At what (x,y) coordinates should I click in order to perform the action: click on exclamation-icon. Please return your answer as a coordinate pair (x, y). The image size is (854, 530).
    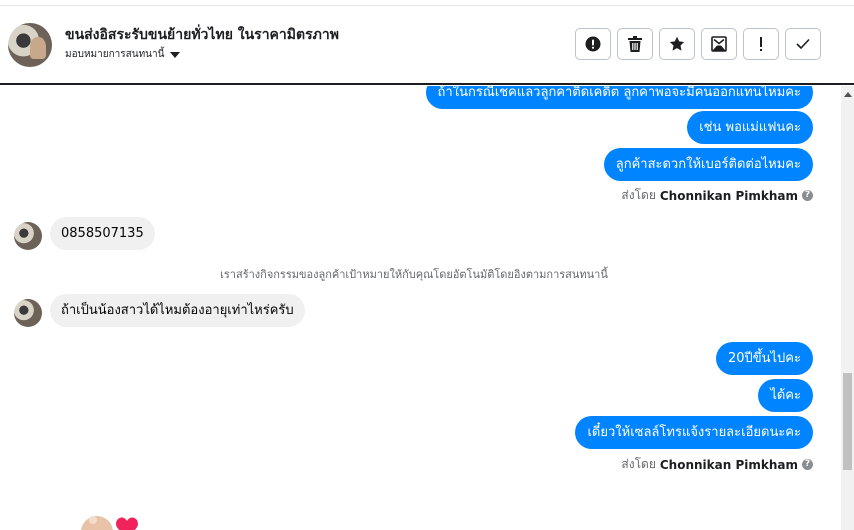
    Looking at the image, I should click on (761, 44).